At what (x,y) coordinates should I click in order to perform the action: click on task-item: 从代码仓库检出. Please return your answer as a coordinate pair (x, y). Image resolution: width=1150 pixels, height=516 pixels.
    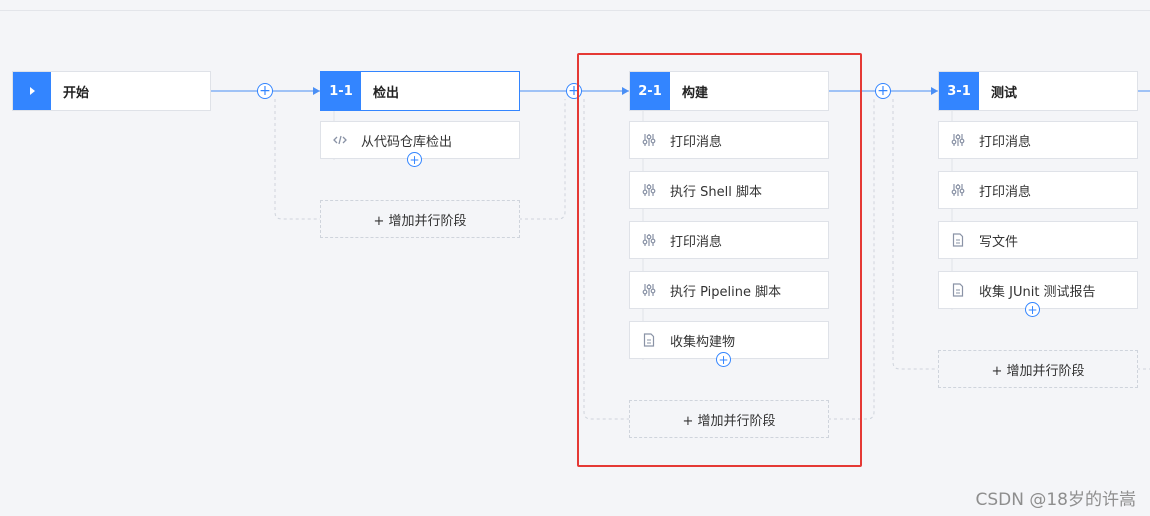
    Looking at the image, I should click on (420, 140).